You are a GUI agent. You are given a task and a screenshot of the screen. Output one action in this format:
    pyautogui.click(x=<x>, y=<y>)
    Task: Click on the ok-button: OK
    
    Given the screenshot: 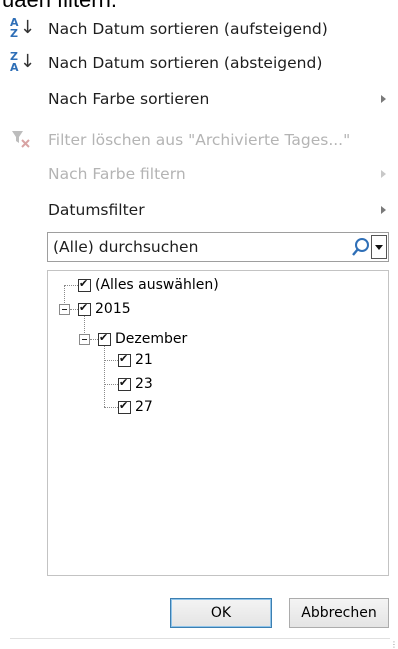 What is the action you would take?
    pyautogui.click(x=221, y=613)
    